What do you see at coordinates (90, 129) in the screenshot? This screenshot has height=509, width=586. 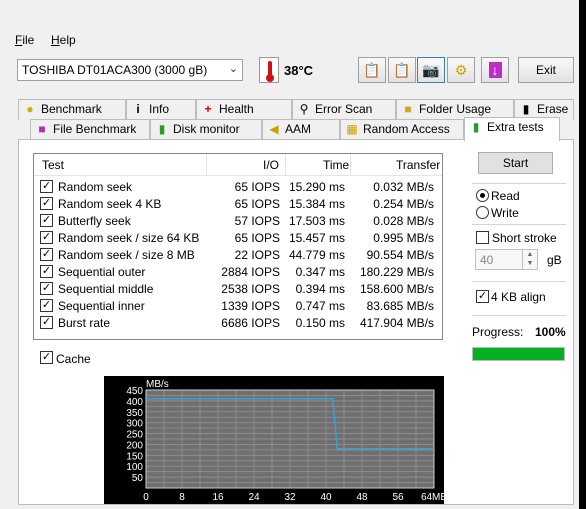 I see `tab-file-benchmark: ■ File Benchmark` at bounding box center [90, 129].